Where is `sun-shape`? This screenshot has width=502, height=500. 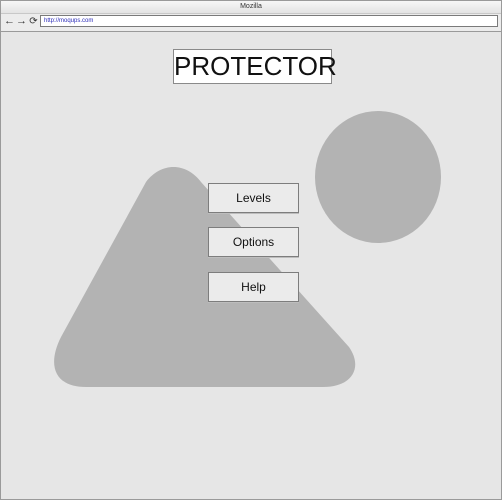 sun-shape is located at coordinates (378, 177).